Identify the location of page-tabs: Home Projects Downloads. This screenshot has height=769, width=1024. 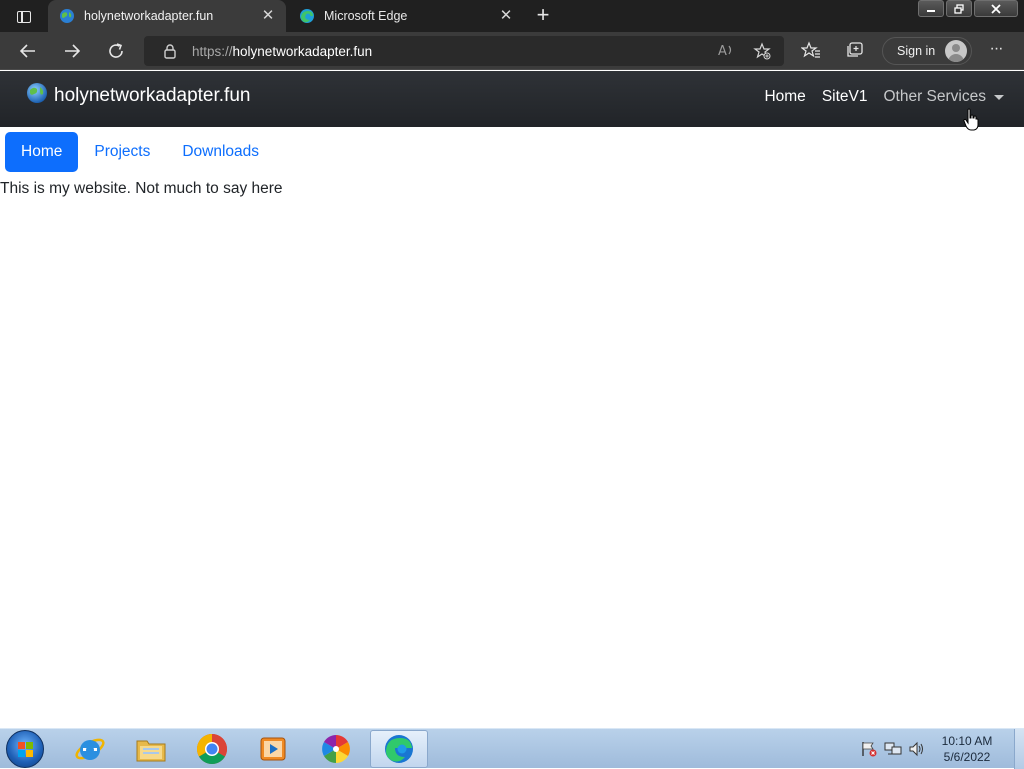
(140, 152).